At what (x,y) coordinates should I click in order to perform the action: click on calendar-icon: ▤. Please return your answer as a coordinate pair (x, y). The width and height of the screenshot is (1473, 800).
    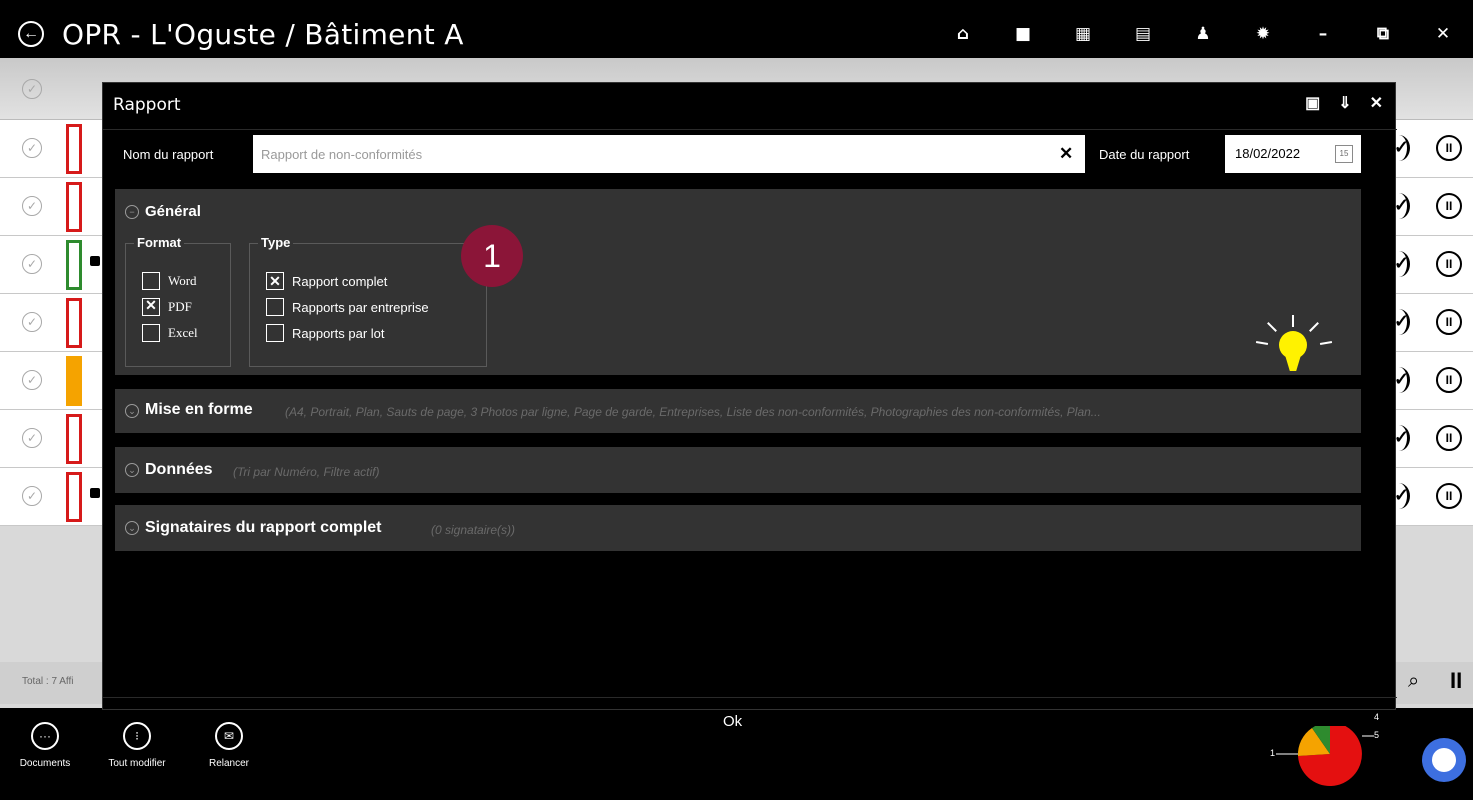
    Looking at the image, I should click on (1143, 34).